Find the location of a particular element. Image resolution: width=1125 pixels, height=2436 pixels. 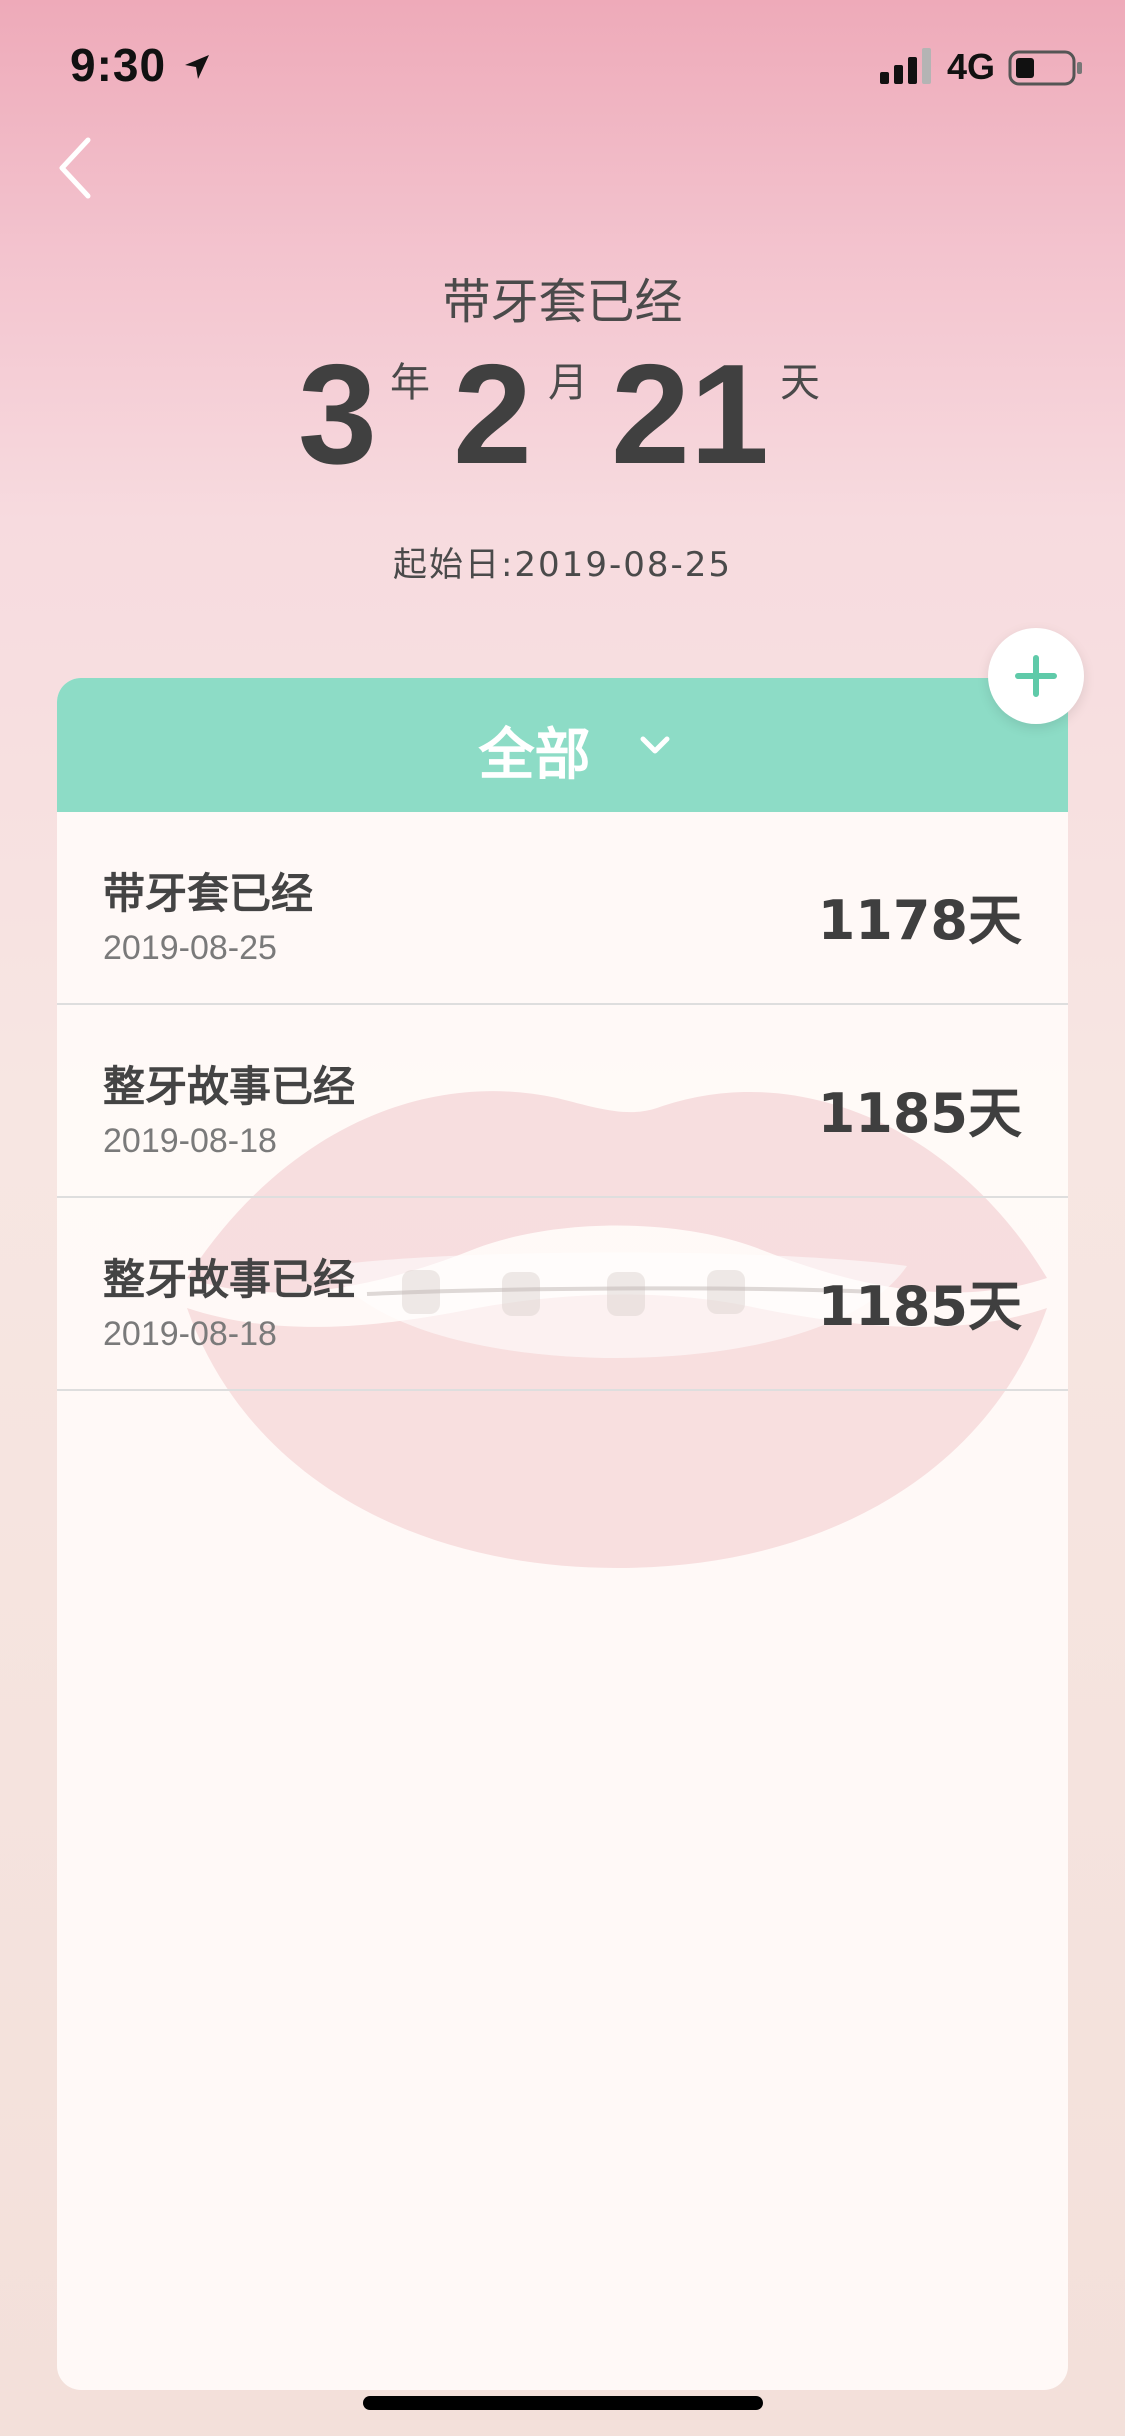

list-item: 带牙套已经 2019-08-25 1178天 is located at coordinates (562, 908).